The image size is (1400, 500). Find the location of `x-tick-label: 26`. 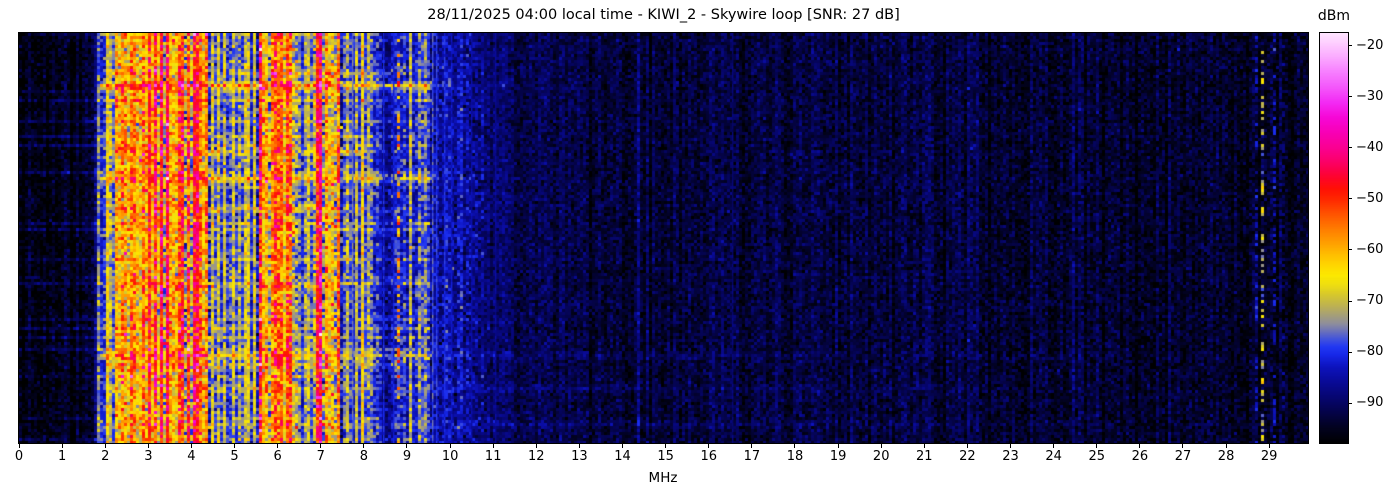

x-tick-label: 26 is located at coordinates (1140, 456).